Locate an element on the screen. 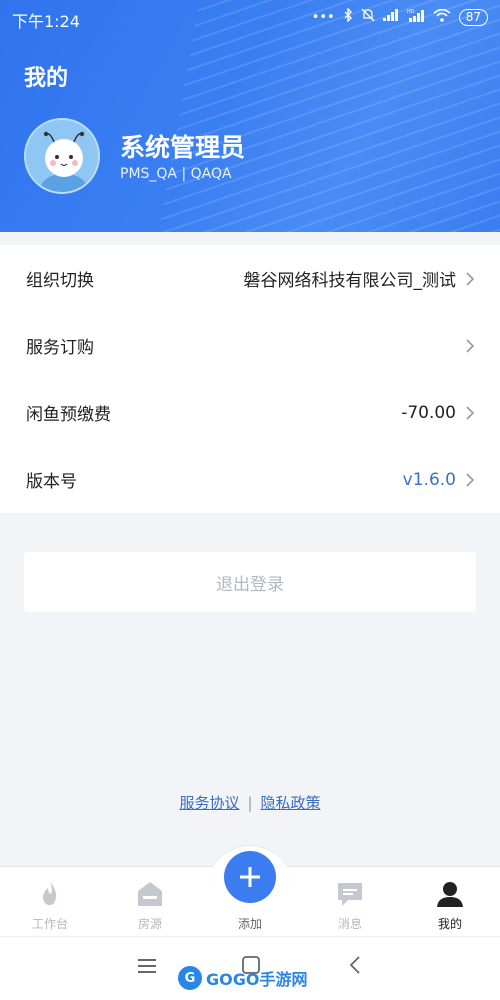 The image size is (500, 1000). prepaid-fee-row: 闲鱼预缴费 -70.00 is located at coordinates (250, 412).